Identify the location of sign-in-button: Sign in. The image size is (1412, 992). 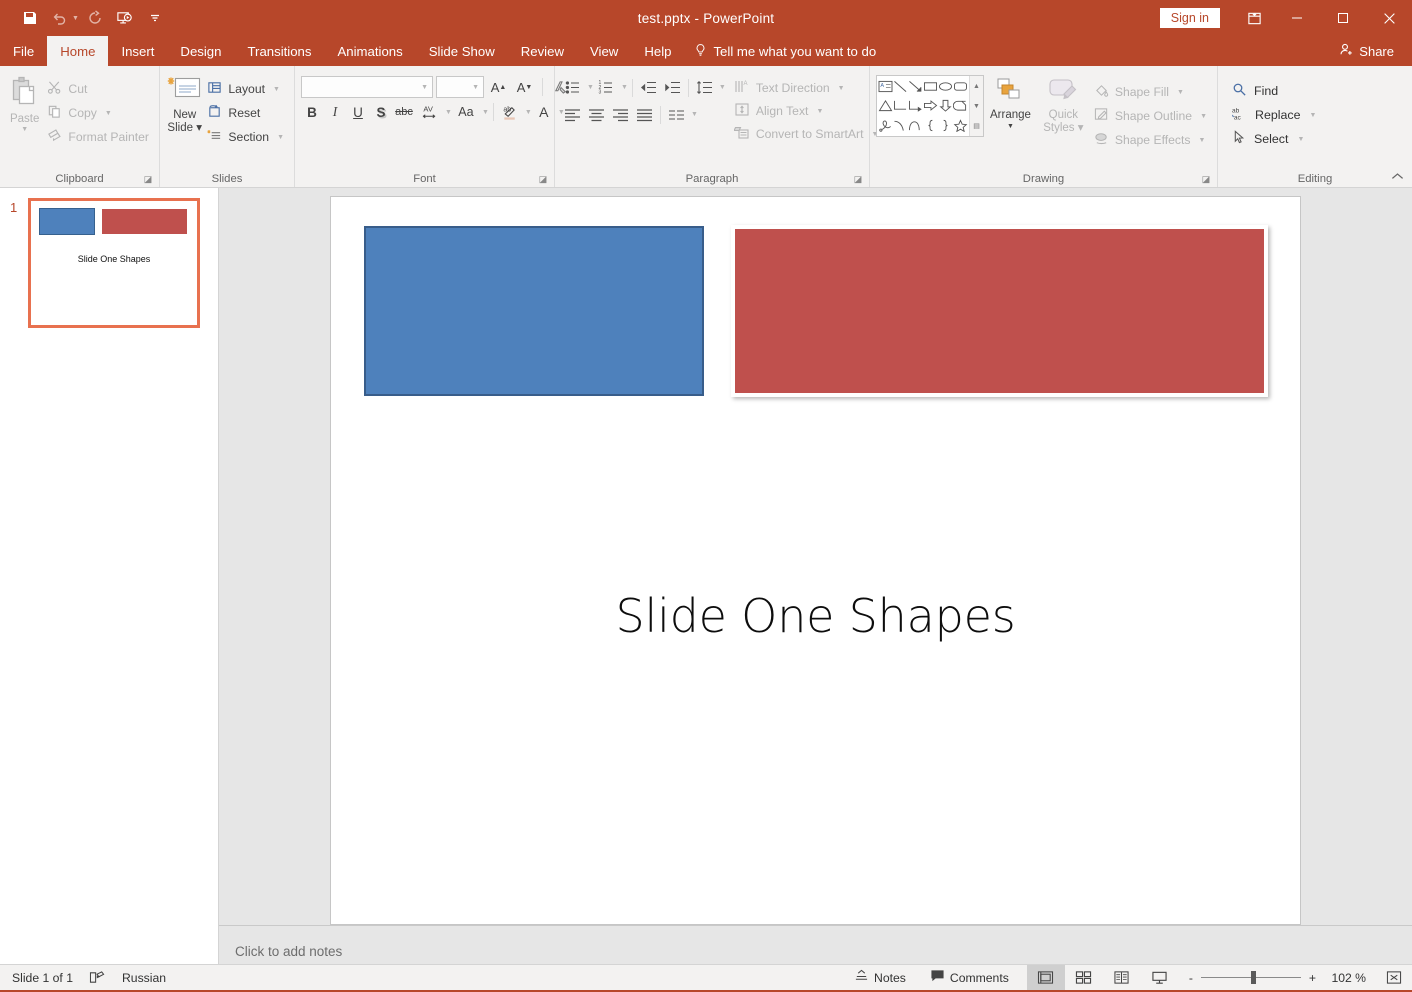
(1189, 18).